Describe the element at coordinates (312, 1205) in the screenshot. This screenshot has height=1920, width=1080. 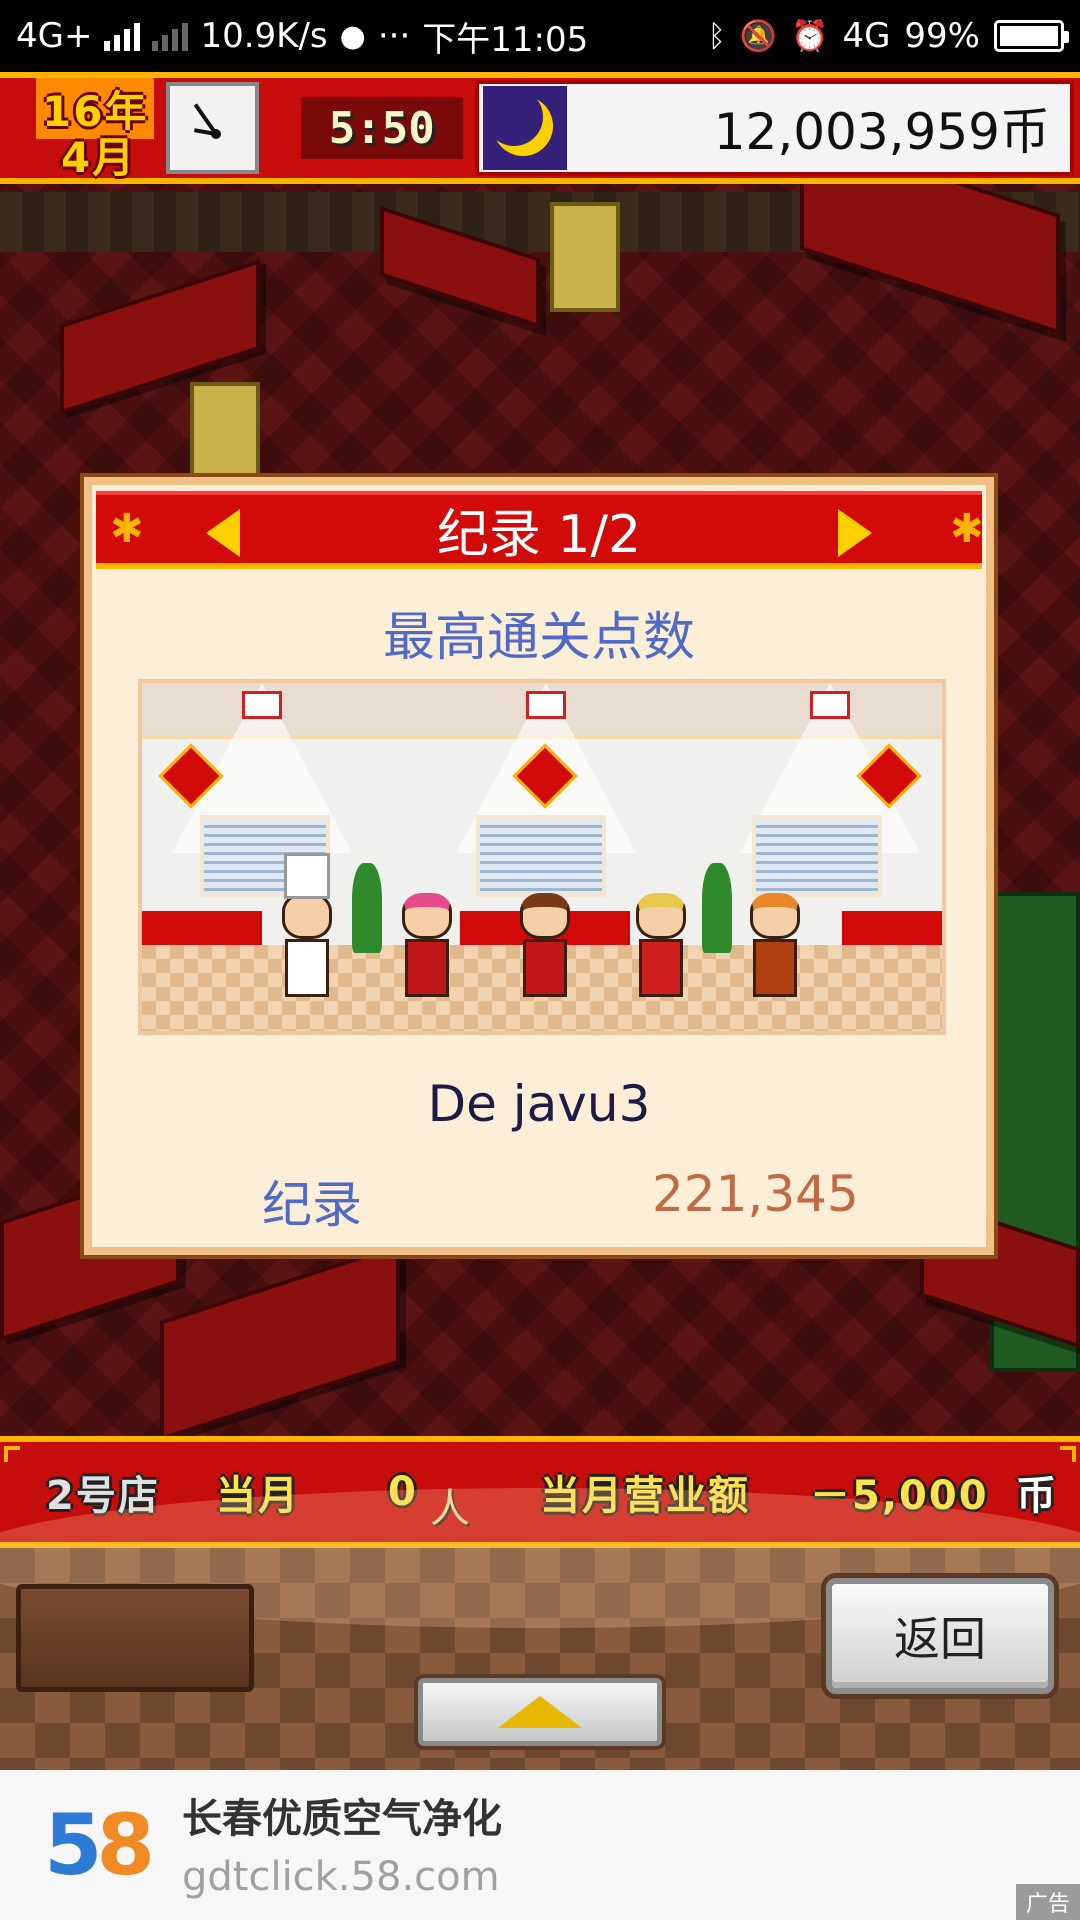
I see `record-label: 纪录` at that location.